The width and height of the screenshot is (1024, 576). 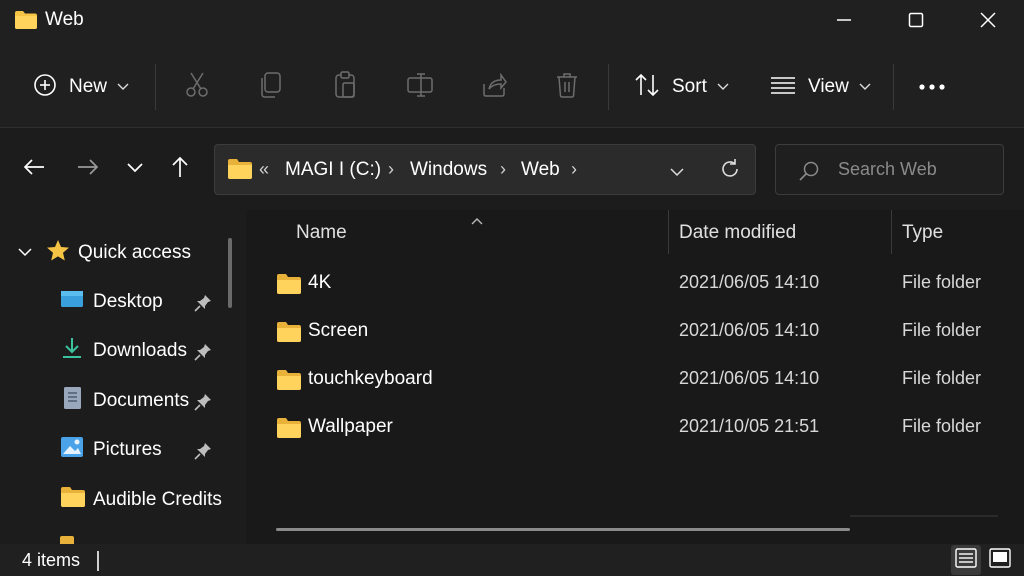 I want to click on copy-button, so click(x=271, y=87).